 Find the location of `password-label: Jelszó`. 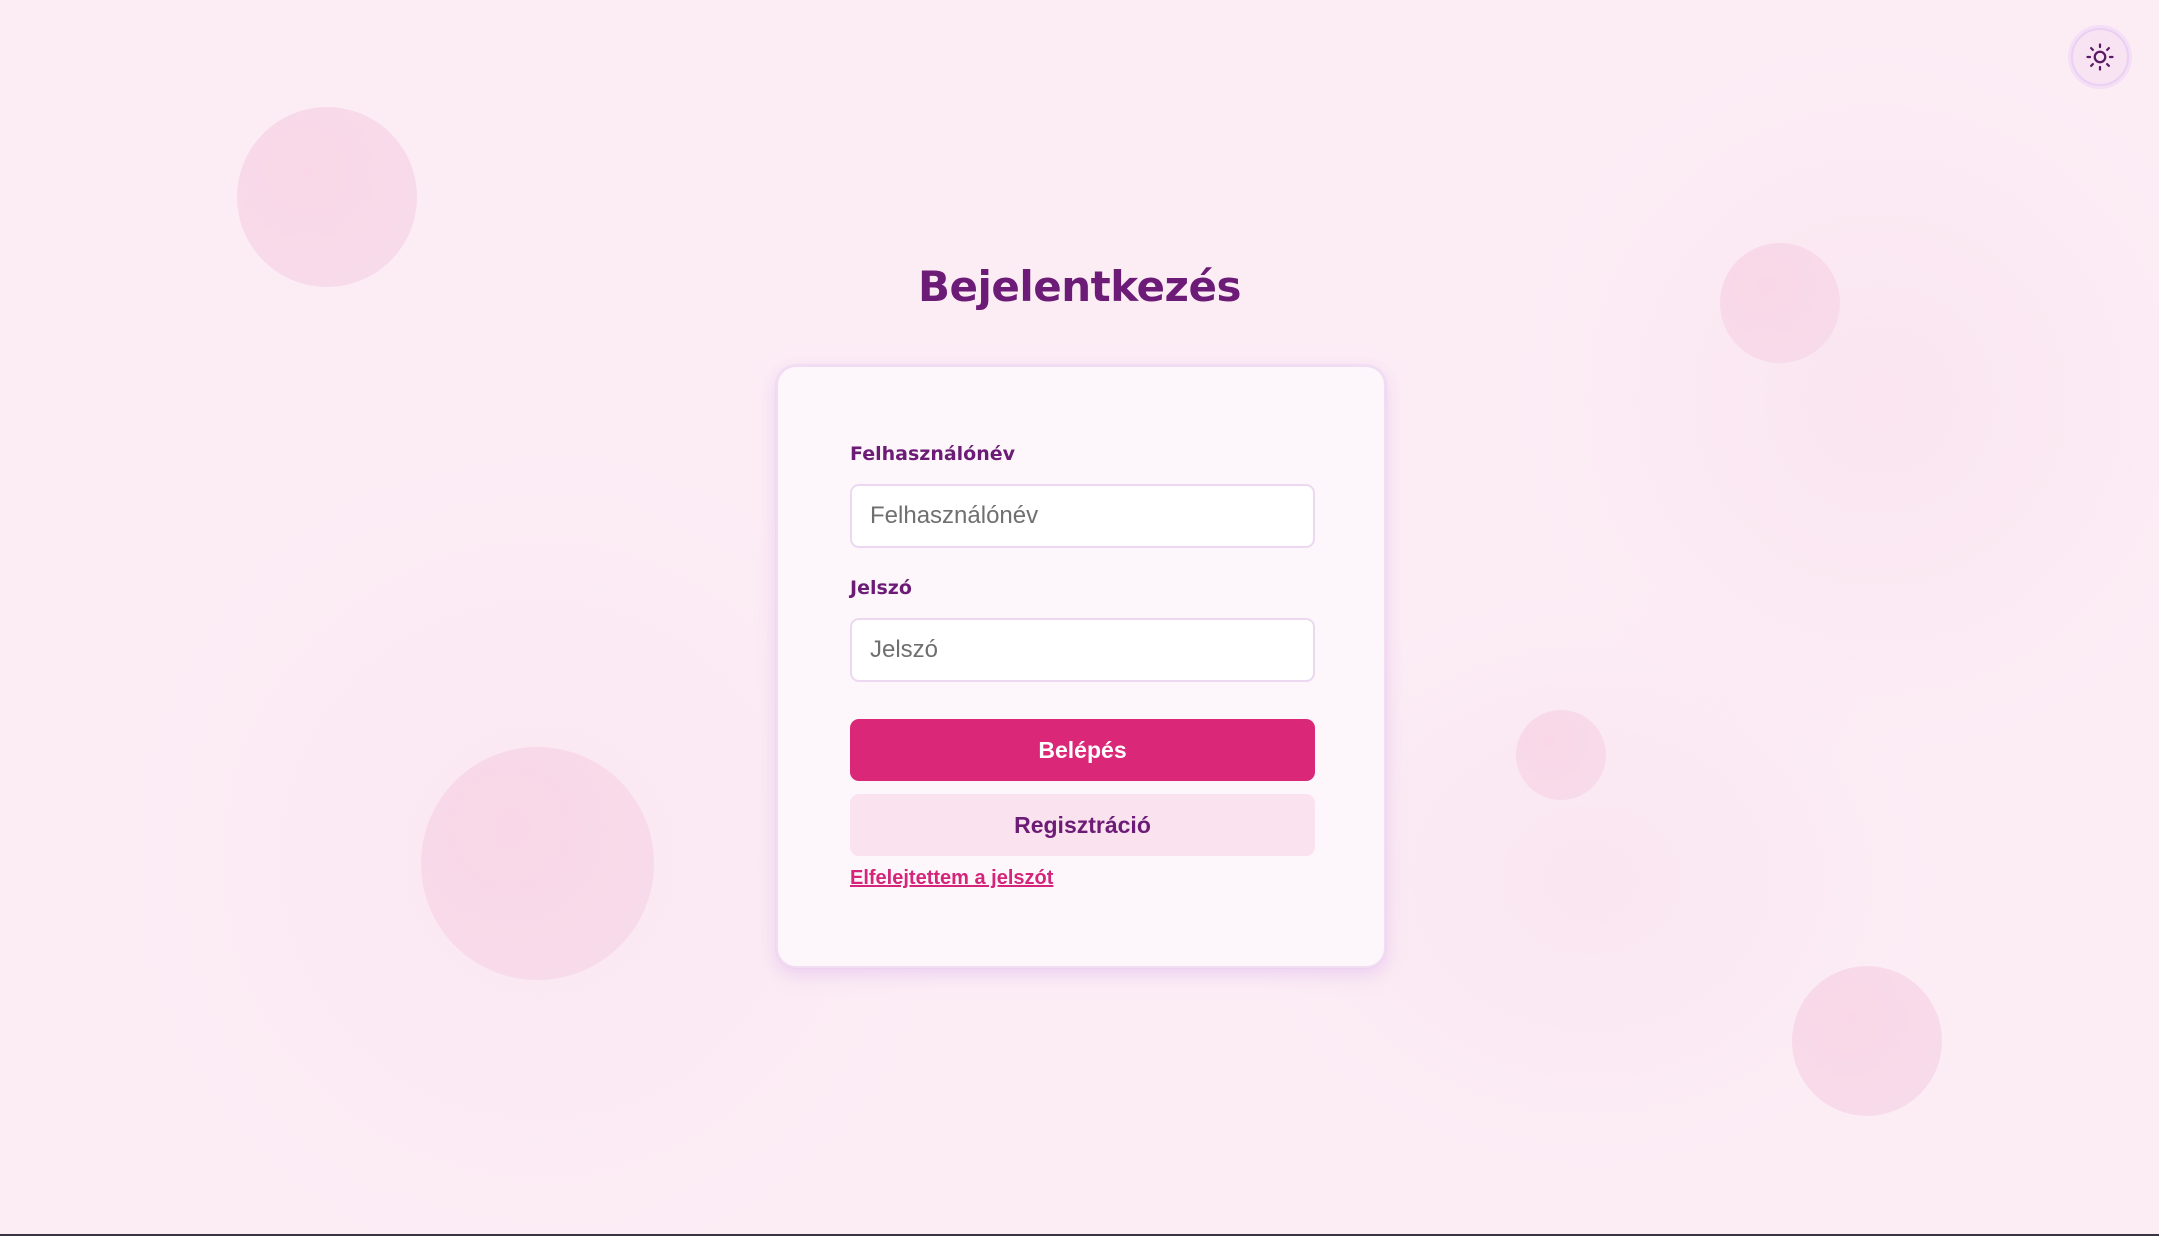

password-label: Jelszó is located at coordinates (881, 588).